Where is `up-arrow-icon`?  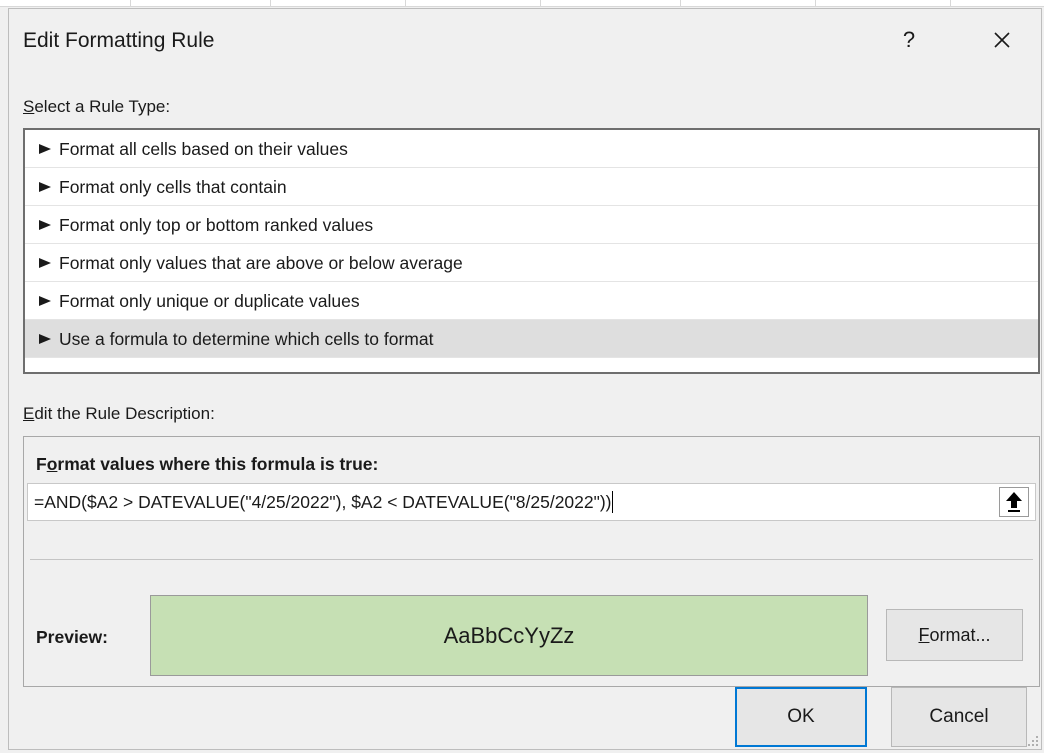
up-arrow-icon is located at coordinates (1014, 502).